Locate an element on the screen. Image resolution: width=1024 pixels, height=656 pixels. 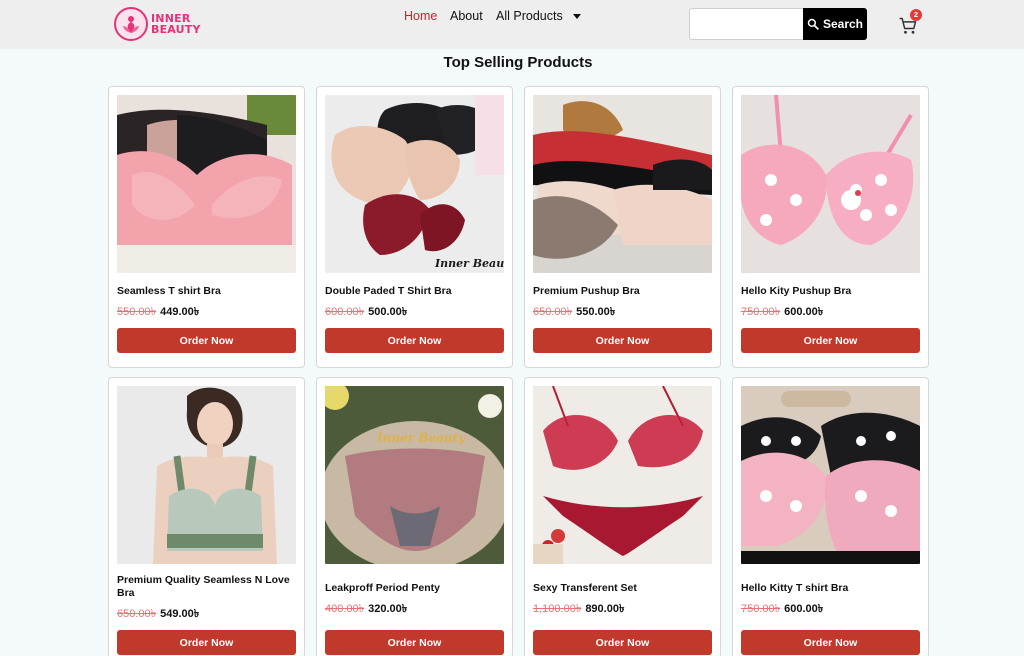
product-name: Sexy Transferent Set is located at coordinates (623, 588).